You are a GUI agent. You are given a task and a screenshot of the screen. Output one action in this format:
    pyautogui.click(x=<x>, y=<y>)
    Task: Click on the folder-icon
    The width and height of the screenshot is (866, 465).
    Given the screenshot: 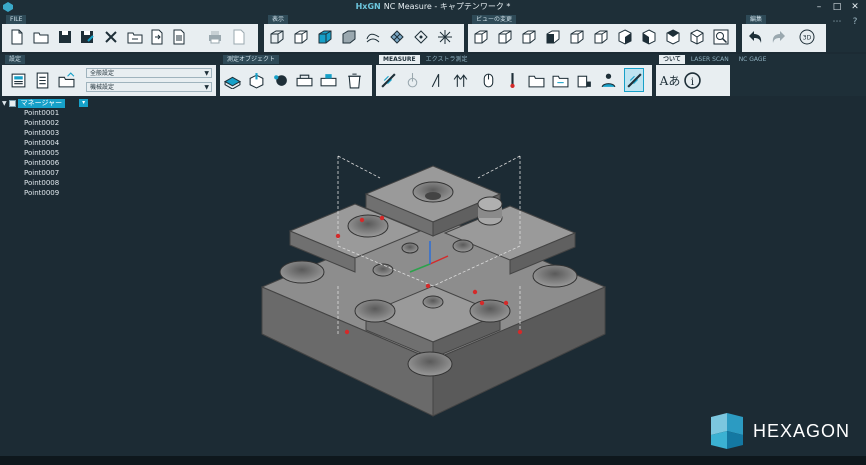 What is the action you would take?
    pyautogui.click(x=41, y=38)
    